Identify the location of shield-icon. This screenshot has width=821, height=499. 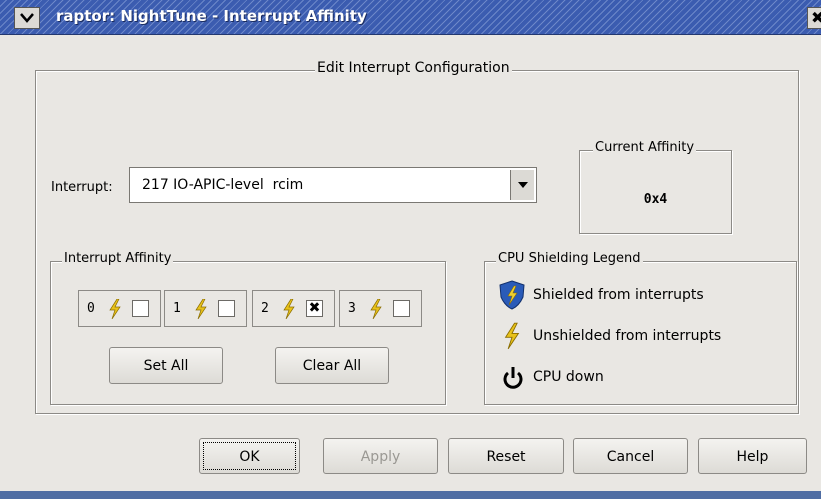
(512, 295).